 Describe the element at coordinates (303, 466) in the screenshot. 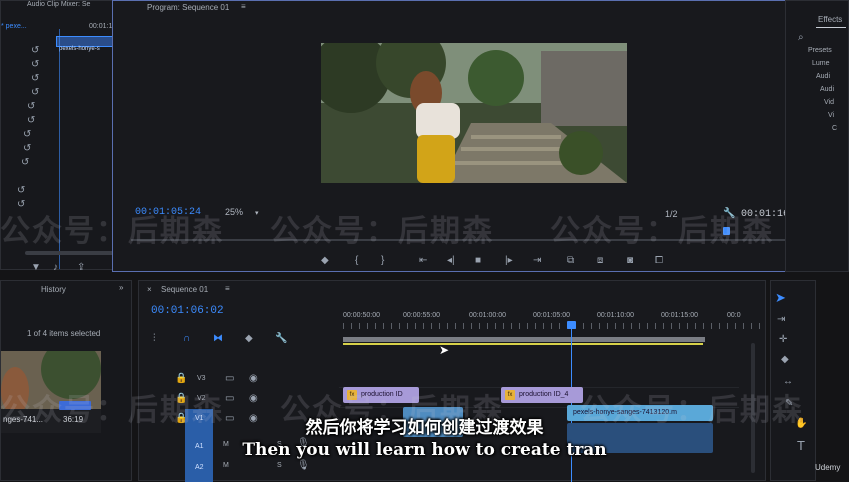

I see `mic-icon: 🎙` at that location.